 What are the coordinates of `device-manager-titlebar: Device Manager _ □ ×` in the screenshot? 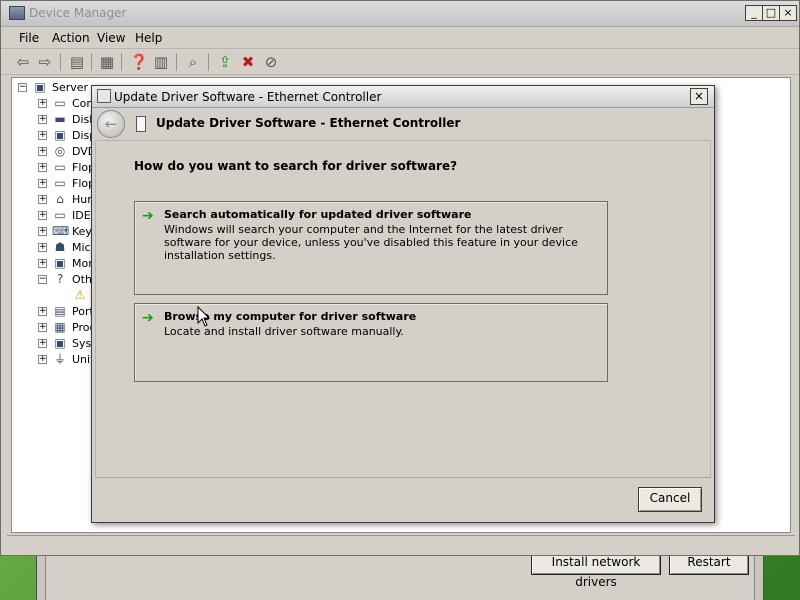 It's located at (400, 14).